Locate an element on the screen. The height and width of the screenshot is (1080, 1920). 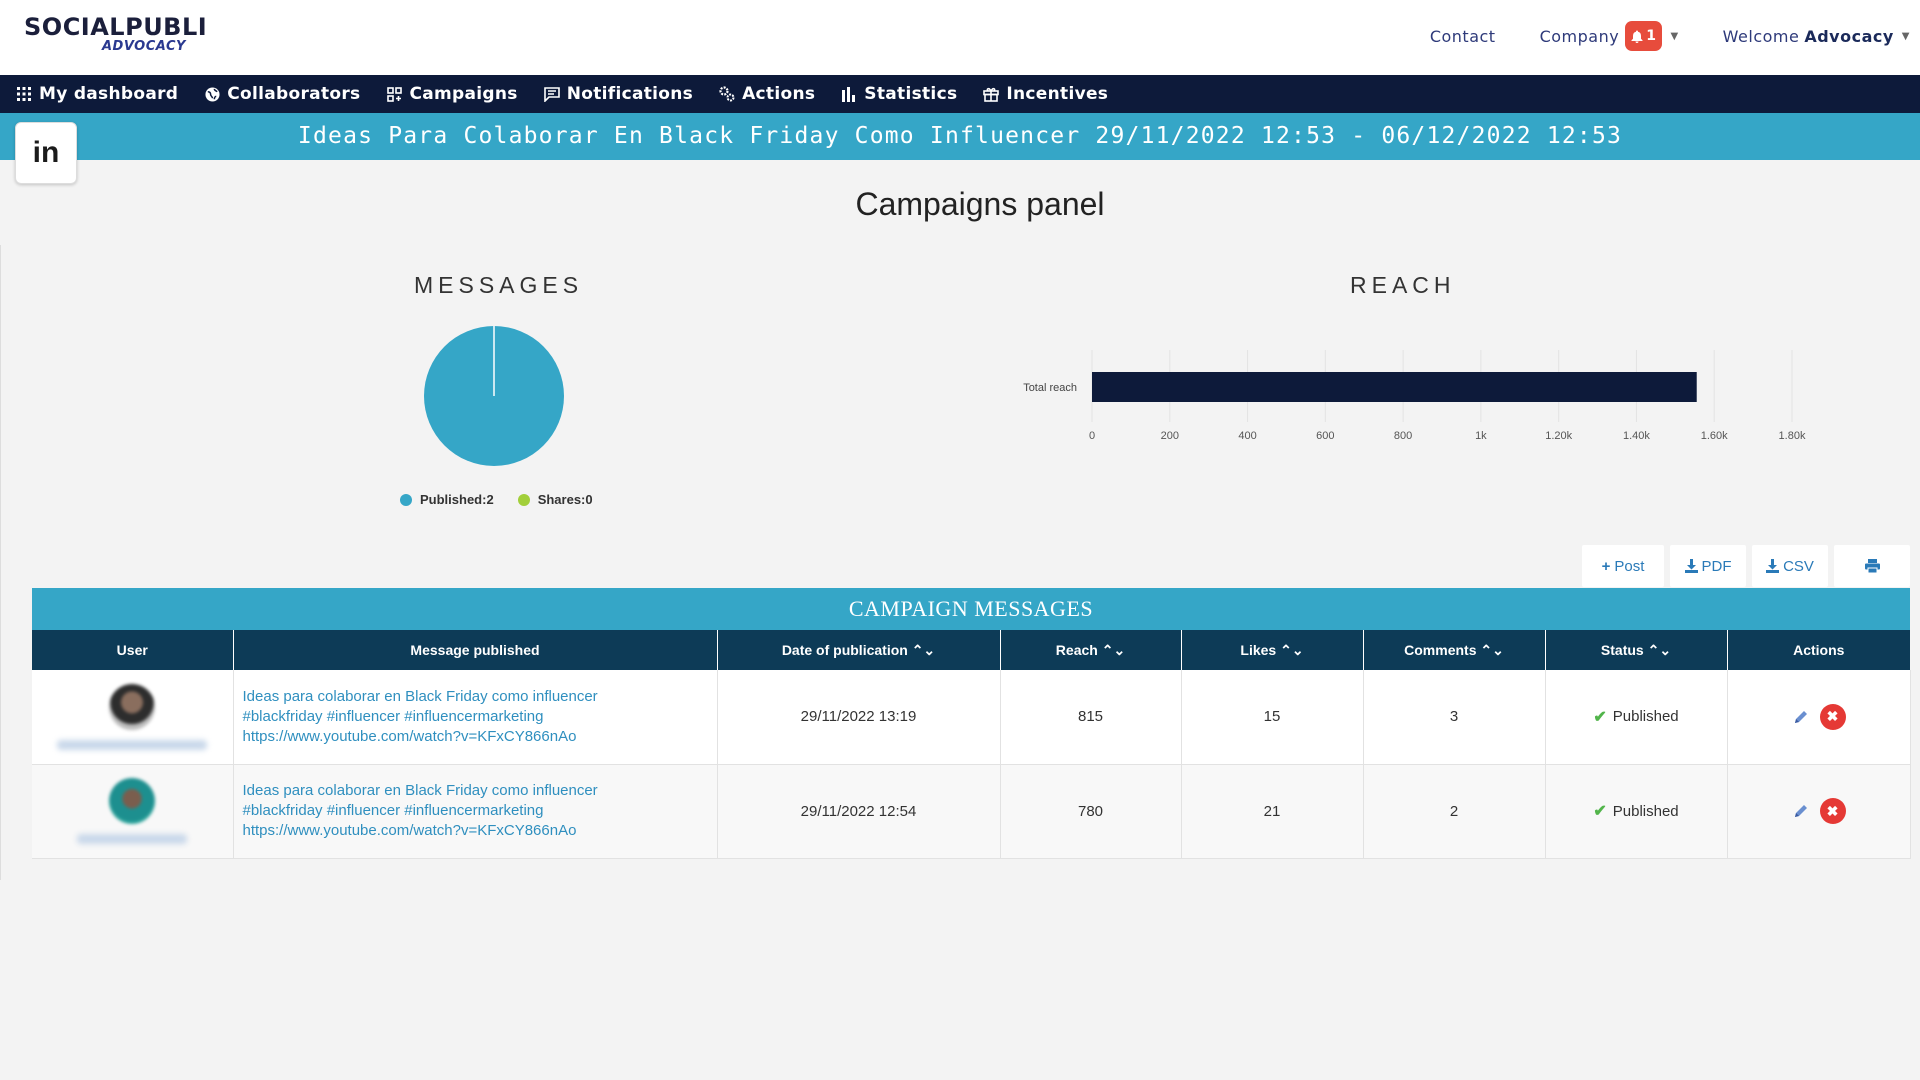
add-post-button: + Post is located at coordinates (1623, 566).